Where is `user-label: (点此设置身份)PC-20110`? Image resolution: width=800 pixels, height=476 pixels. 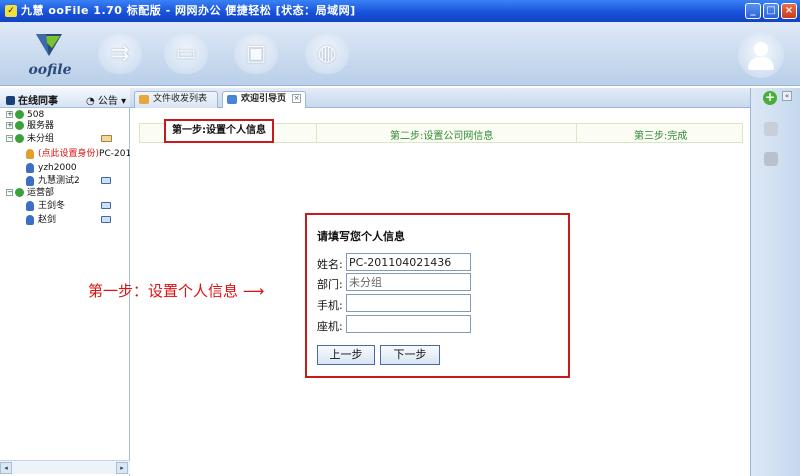 user-label: (点此设置身份)PC-20110 is located at coordinates (84, 154).